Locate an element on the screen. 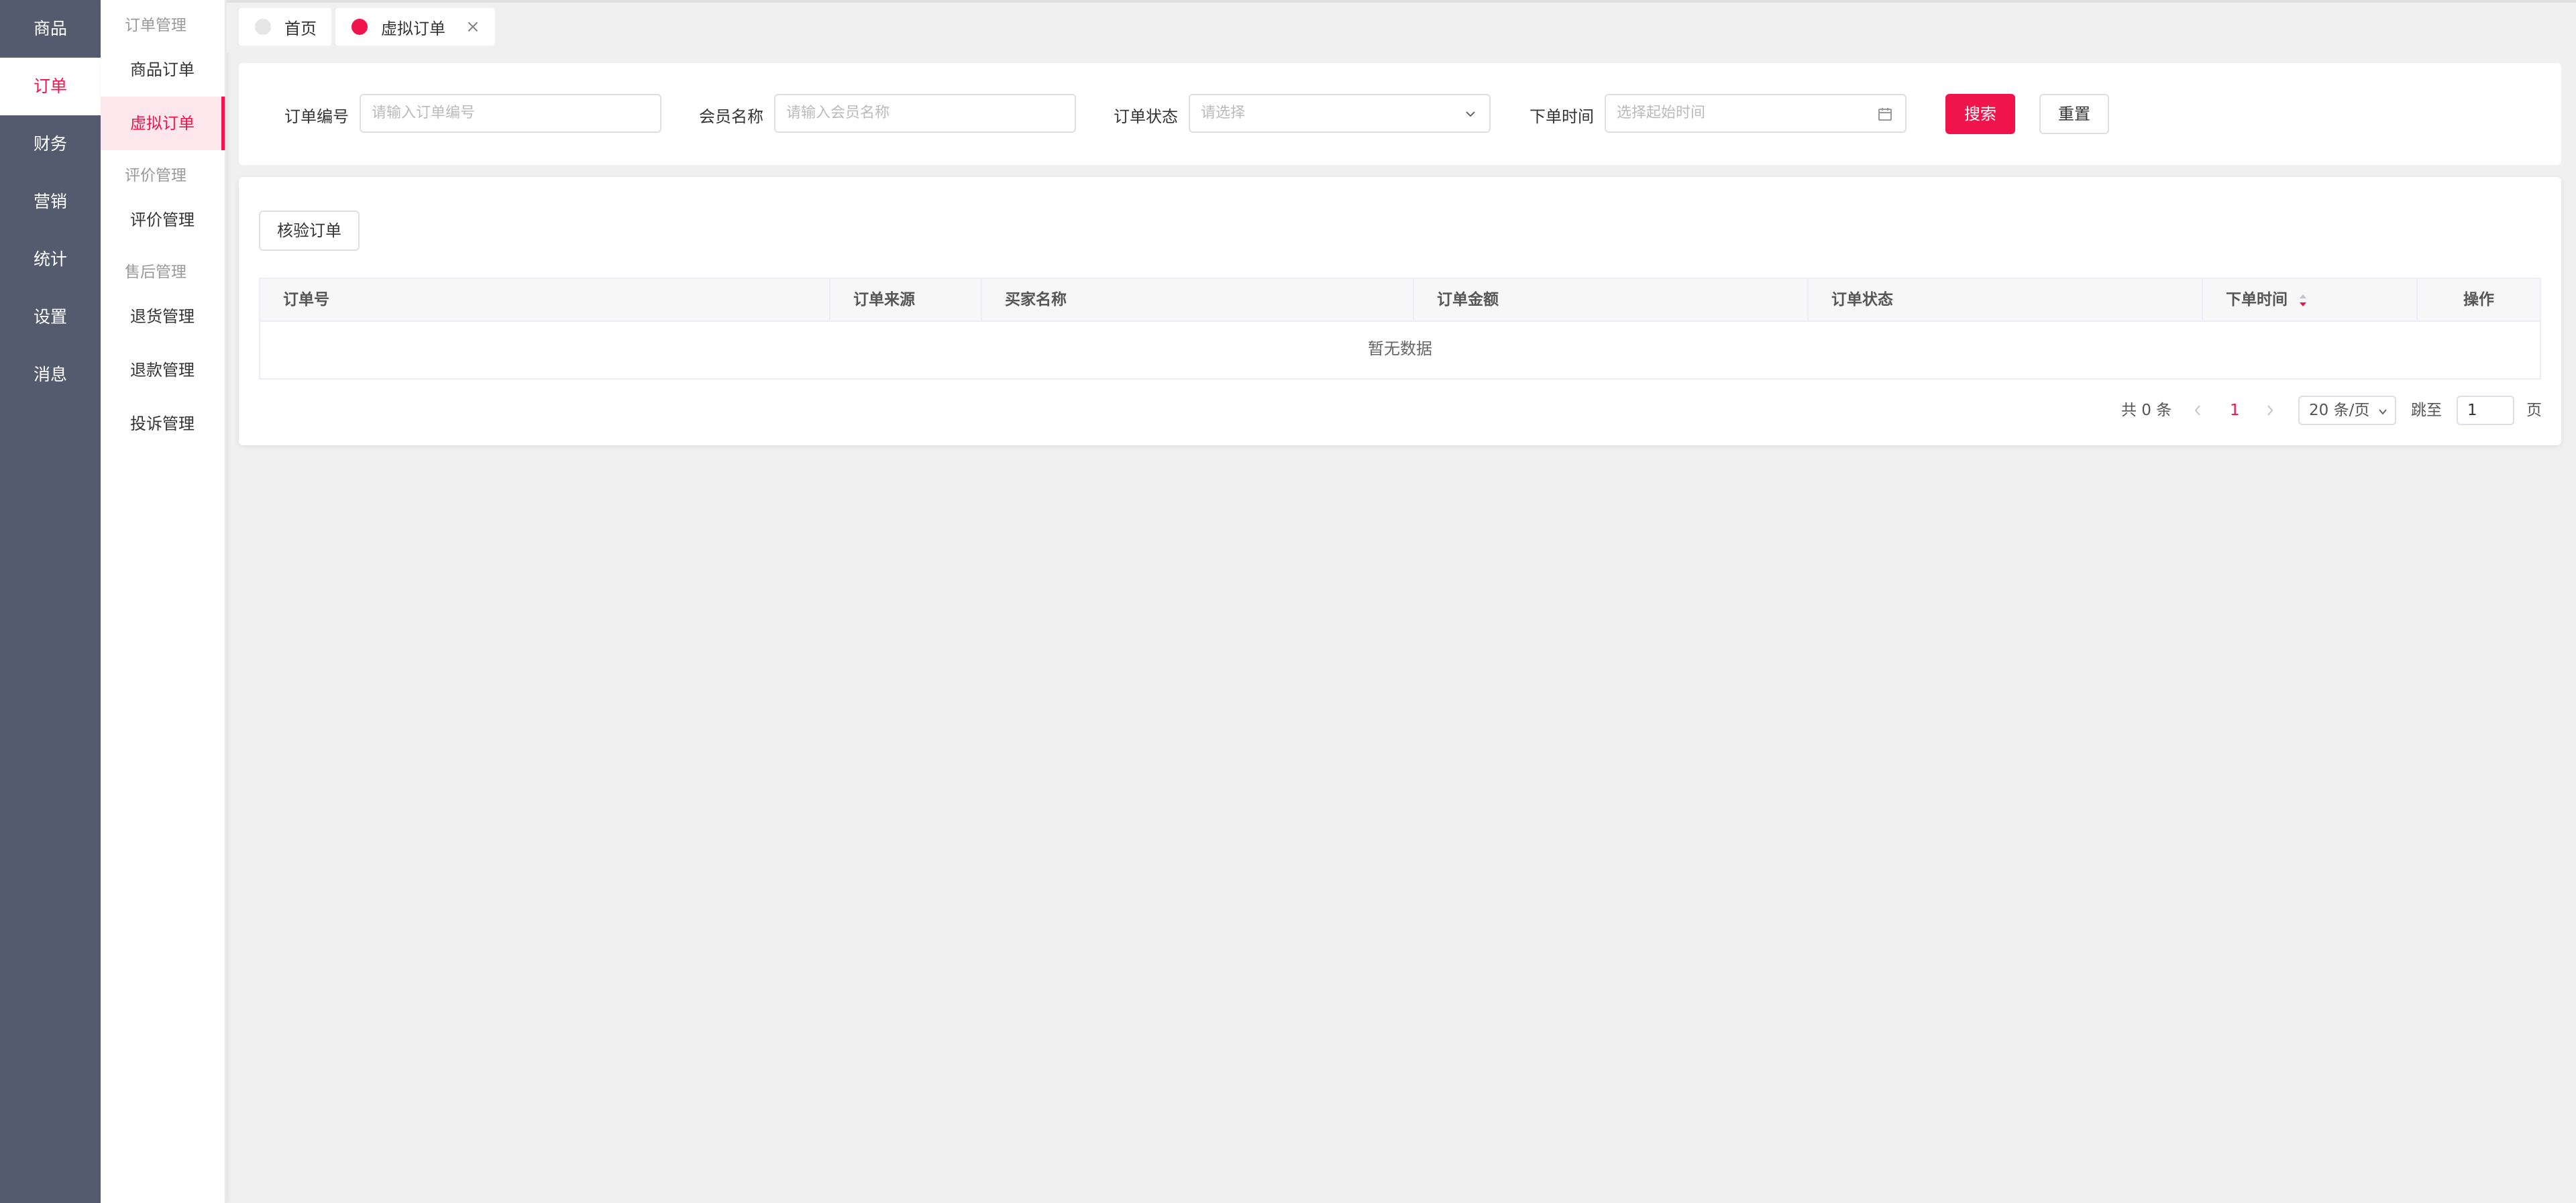 Image resolution: width=2576 pixels, height=1203 pixels. nav-marketing: 营销 is located at coordinates (50, 202).